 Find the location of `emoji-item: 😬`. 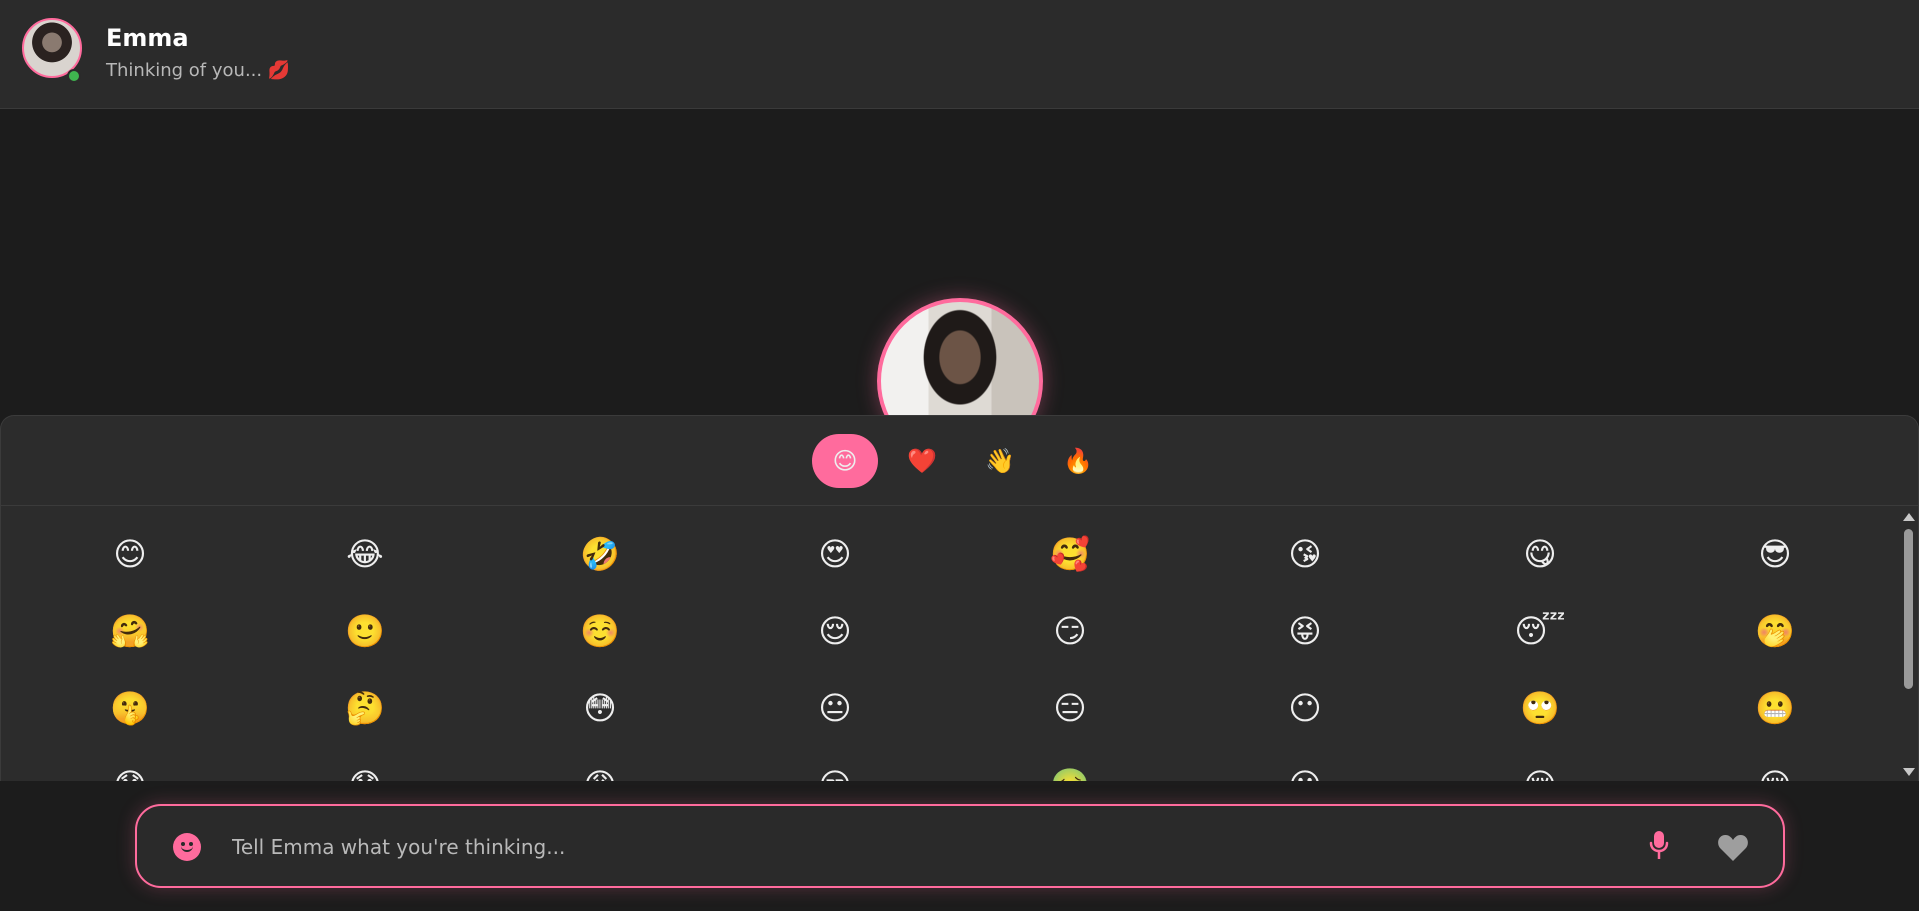

emoji-item: 😬 is located at coordinates (1775, 708).